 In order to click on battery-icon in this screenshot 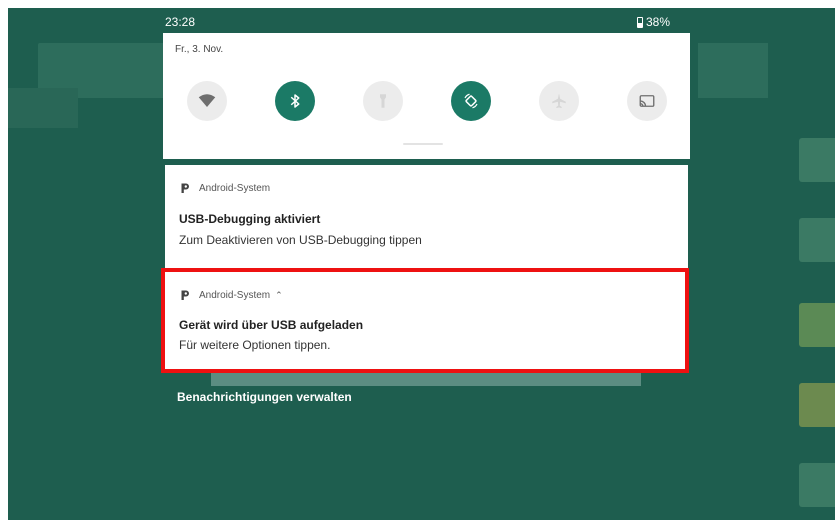, I will do `click(639, 22)`.